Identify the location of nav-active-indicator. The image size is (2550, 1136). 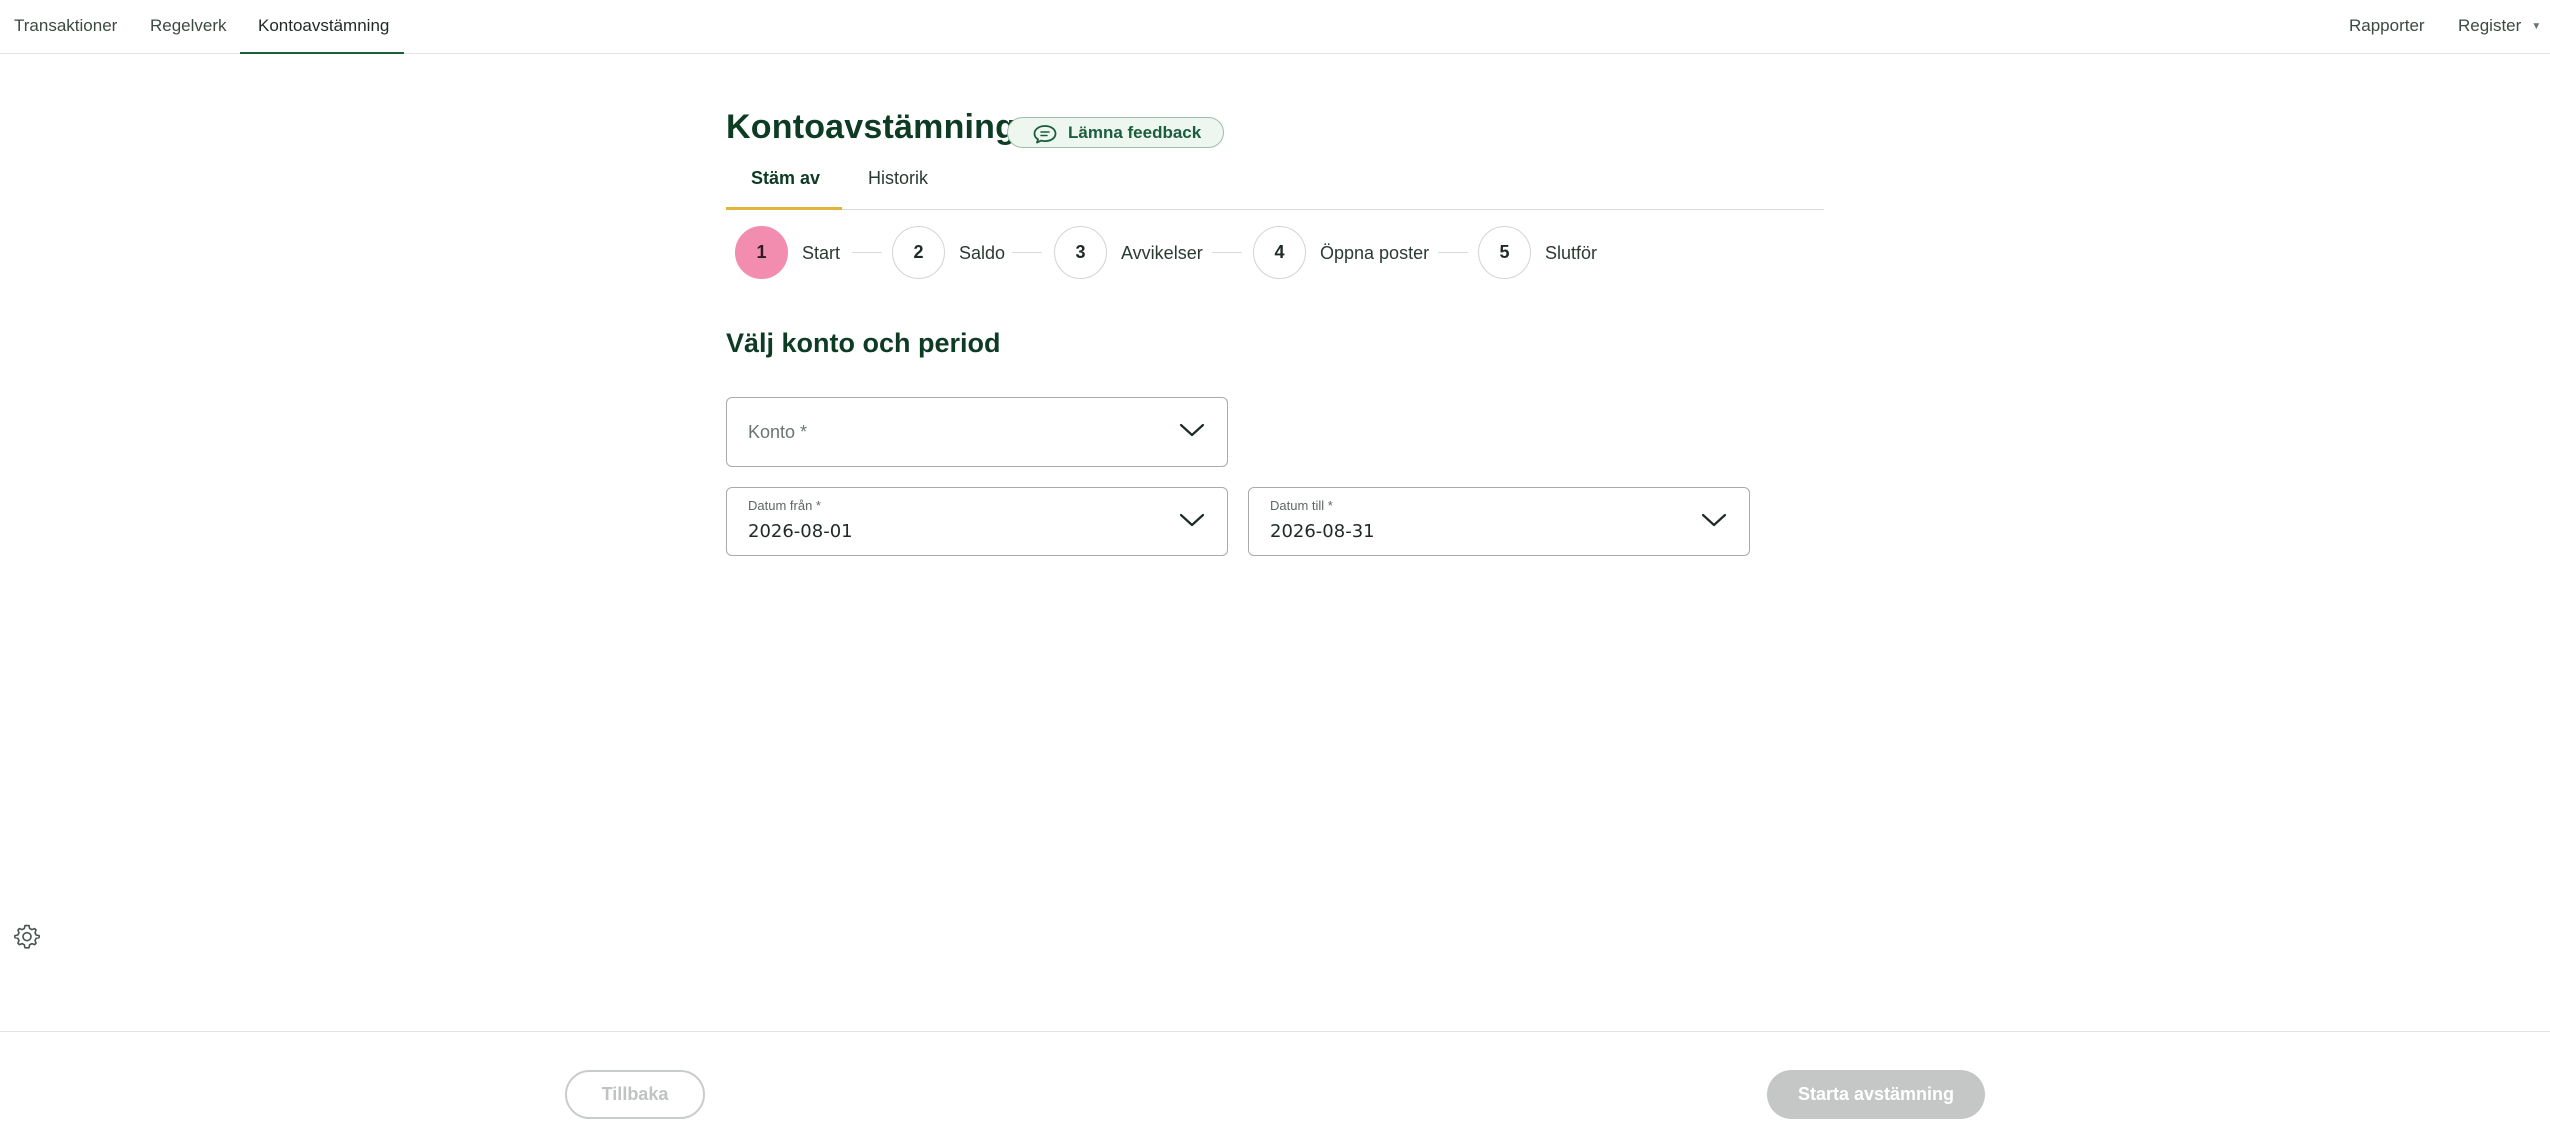
(322, 53).